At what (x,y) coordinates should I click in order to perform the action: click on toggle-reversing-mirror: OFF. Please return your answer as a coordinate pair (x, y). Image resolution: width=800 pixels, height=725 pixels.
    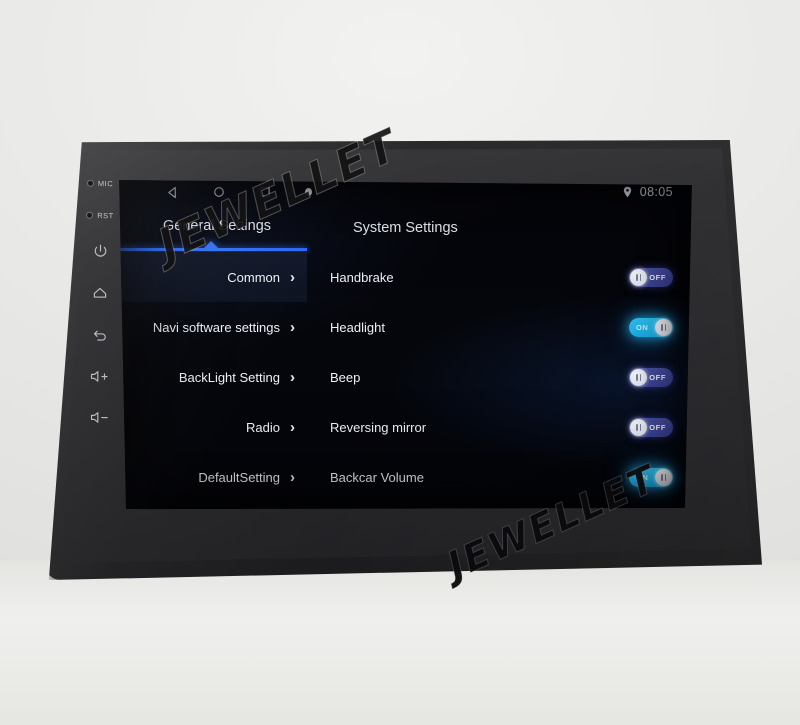
    Looking at the image, I should click on (651, 427).